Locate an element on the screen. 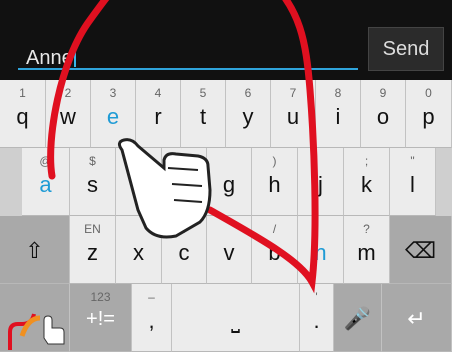  key-b: / b is located at coordinates (275, 250).